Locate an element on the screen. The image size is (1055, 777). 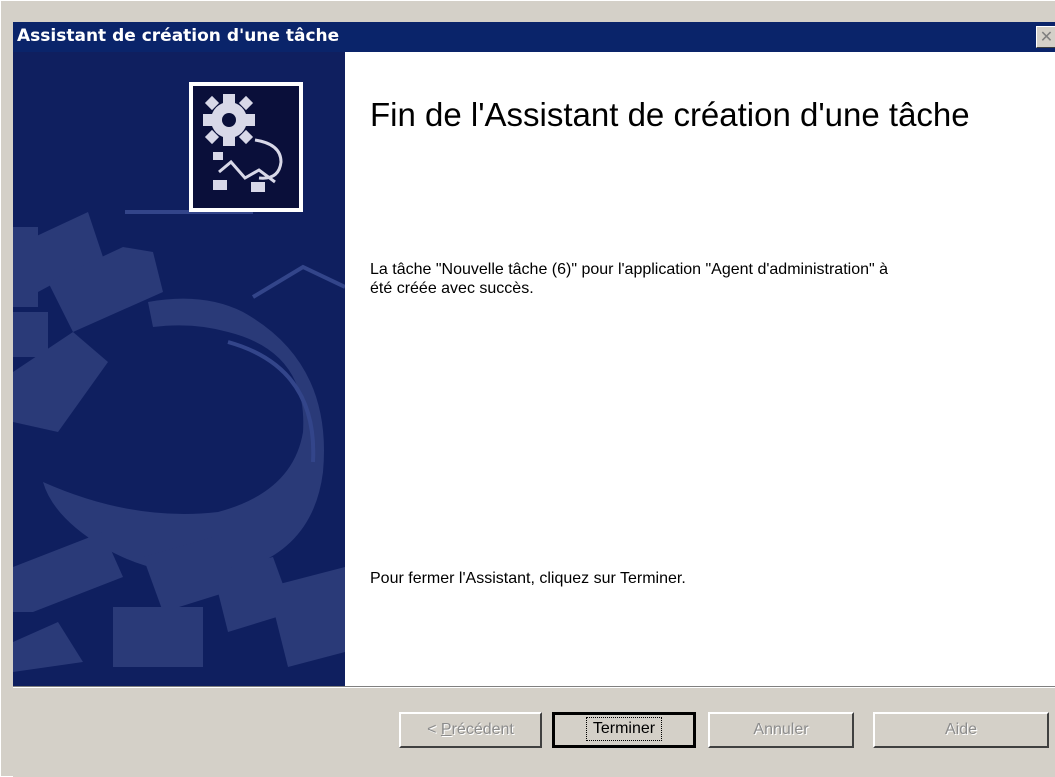
finish-button-label: Terminer is located at coordinates (624, 729).